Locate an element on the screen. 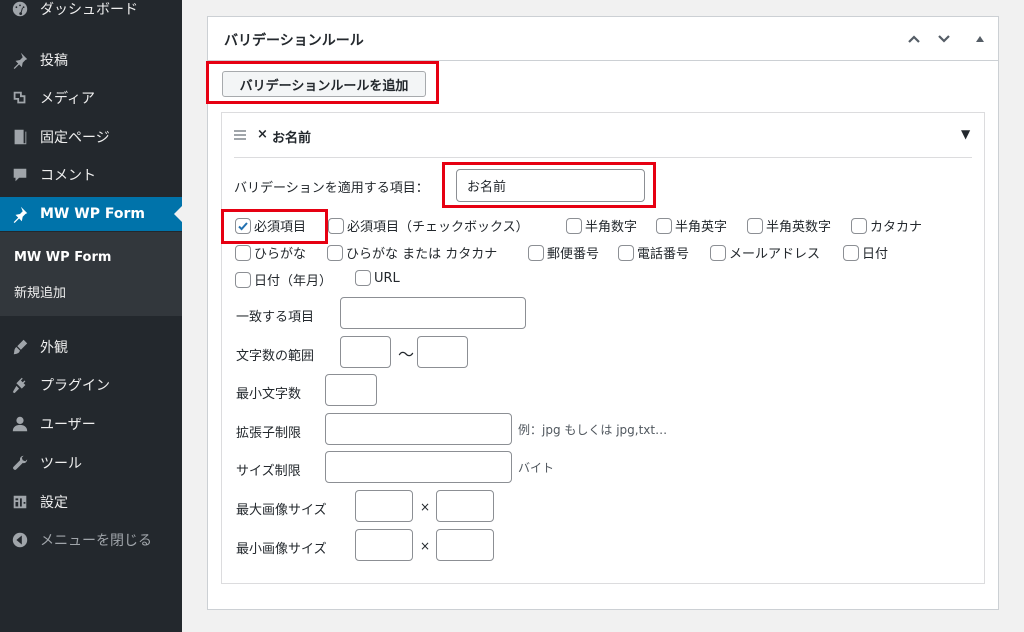 The height and width of the screenshot is (632, 1024). validation-checkbox: メールアドレス is located at coordinates (765, 252).